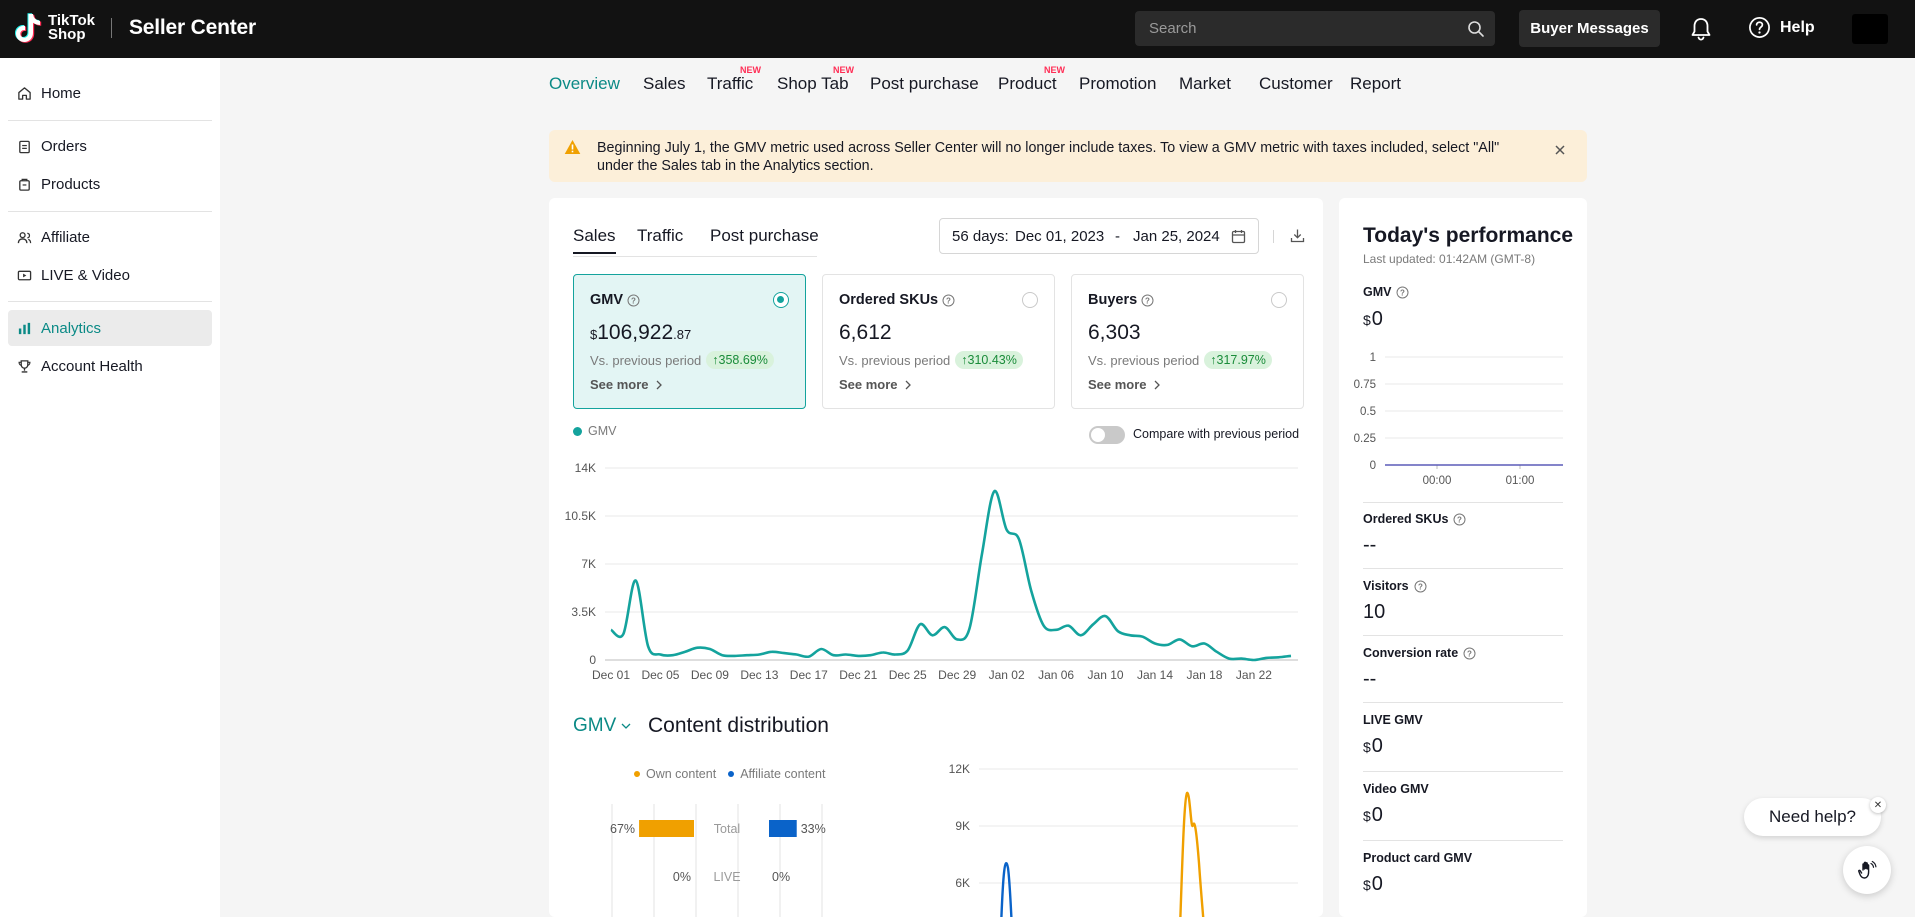  Describe the element at coordinates (1417, 858) in the screenshot. I see `kpi-product-card-gmv-label: Product card GMV` at that location.